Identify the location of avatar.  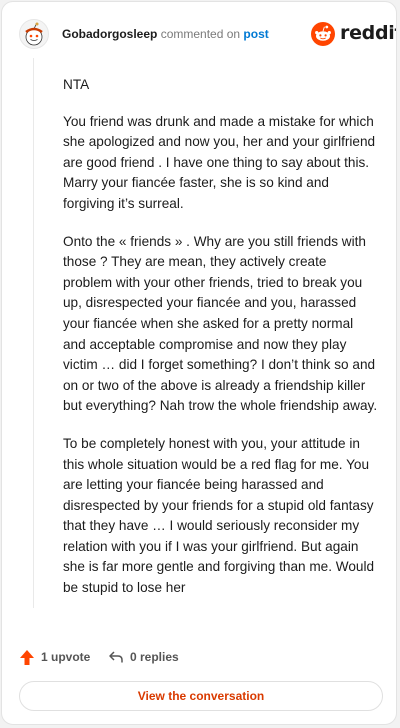
(34, 34).